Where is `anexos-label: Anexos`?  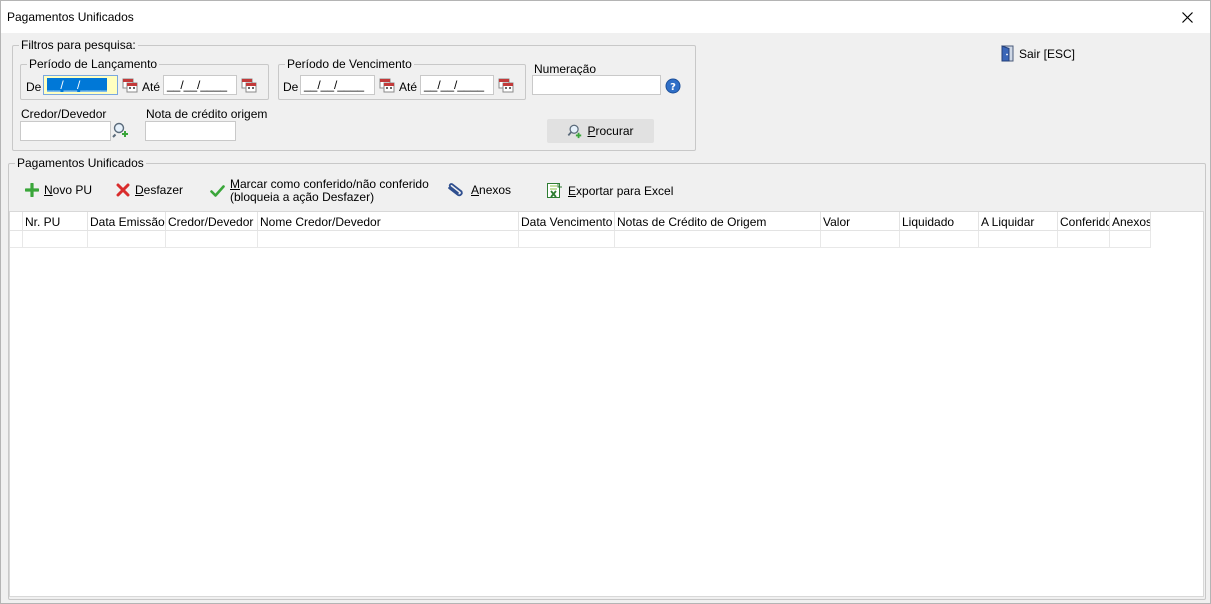
anexos-label: Anexos is located at coordinates (491, 190).